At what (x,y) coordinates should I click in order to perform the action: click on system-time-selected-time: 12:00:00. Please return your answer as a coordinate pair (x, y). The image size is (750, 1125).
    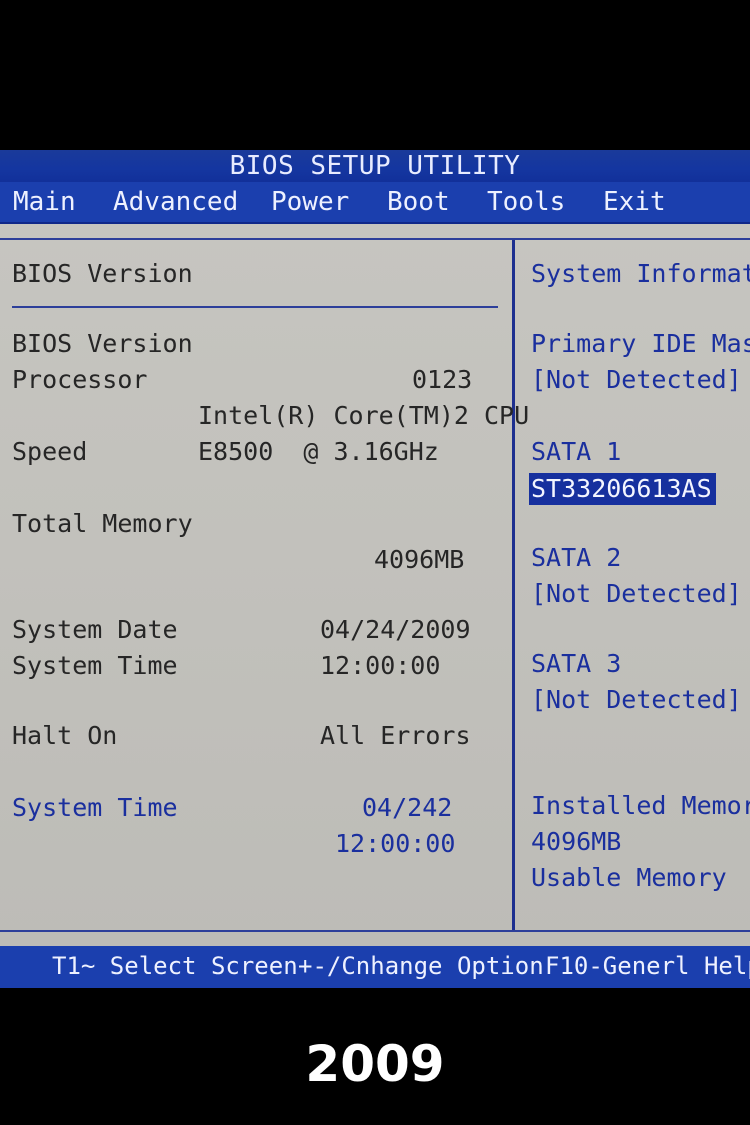
    Looking at the image, I should click on (395, 844).